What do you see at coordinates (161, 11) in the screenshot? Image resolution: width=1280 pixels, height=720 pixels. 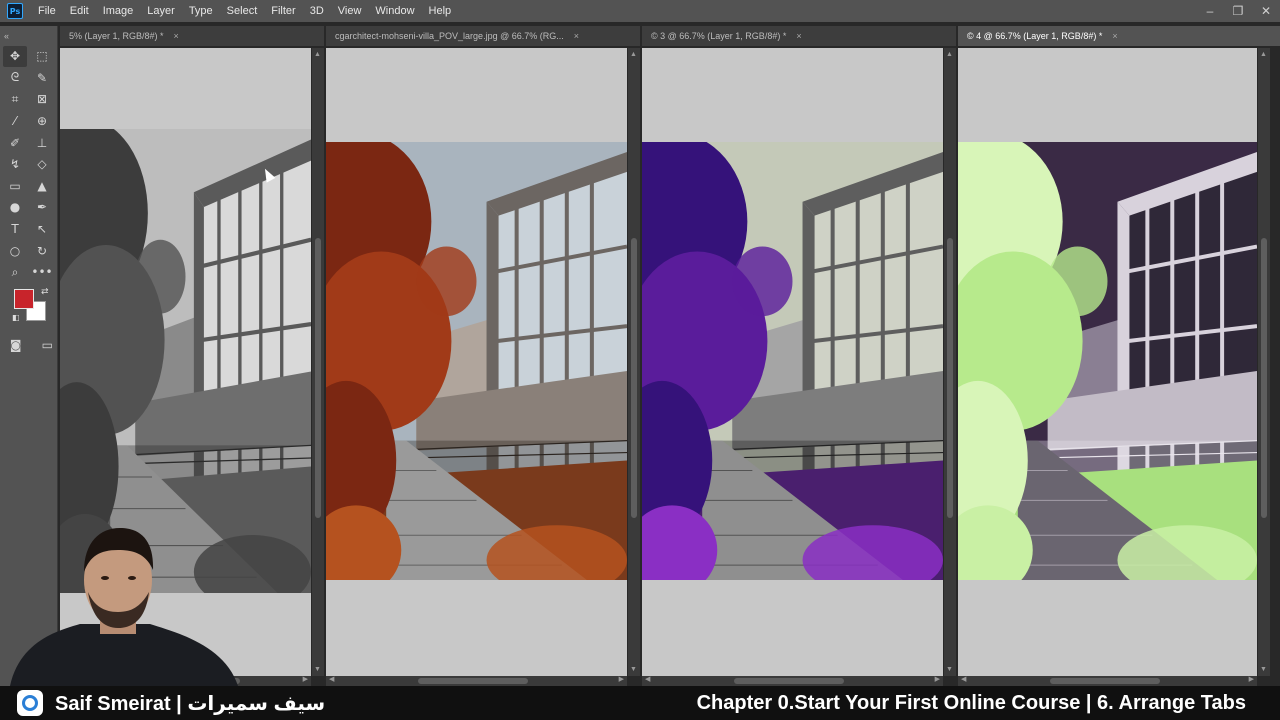 I see `menu-layer: Layer` at bounding box center [161, 11].